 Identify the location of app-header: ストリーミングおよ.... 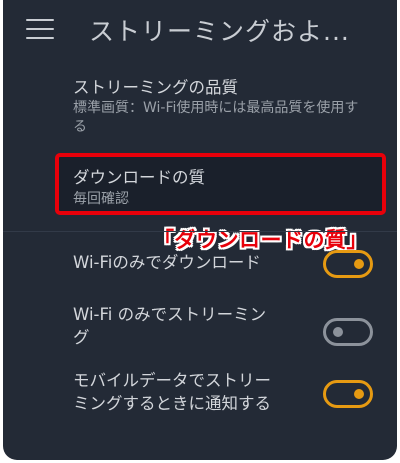
(200, 29).